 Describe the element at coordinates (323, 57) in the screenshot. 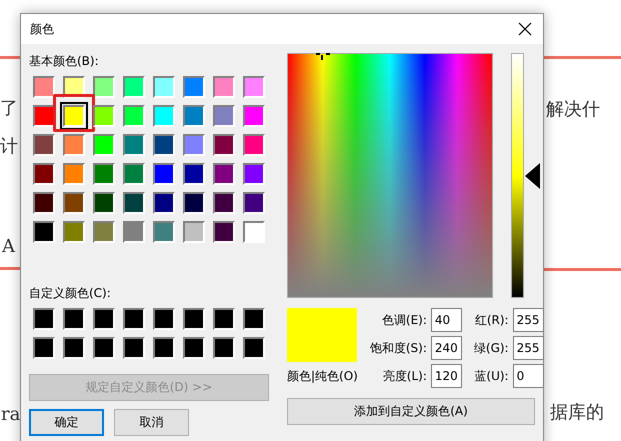

I see `crosshair-icon` at that location.